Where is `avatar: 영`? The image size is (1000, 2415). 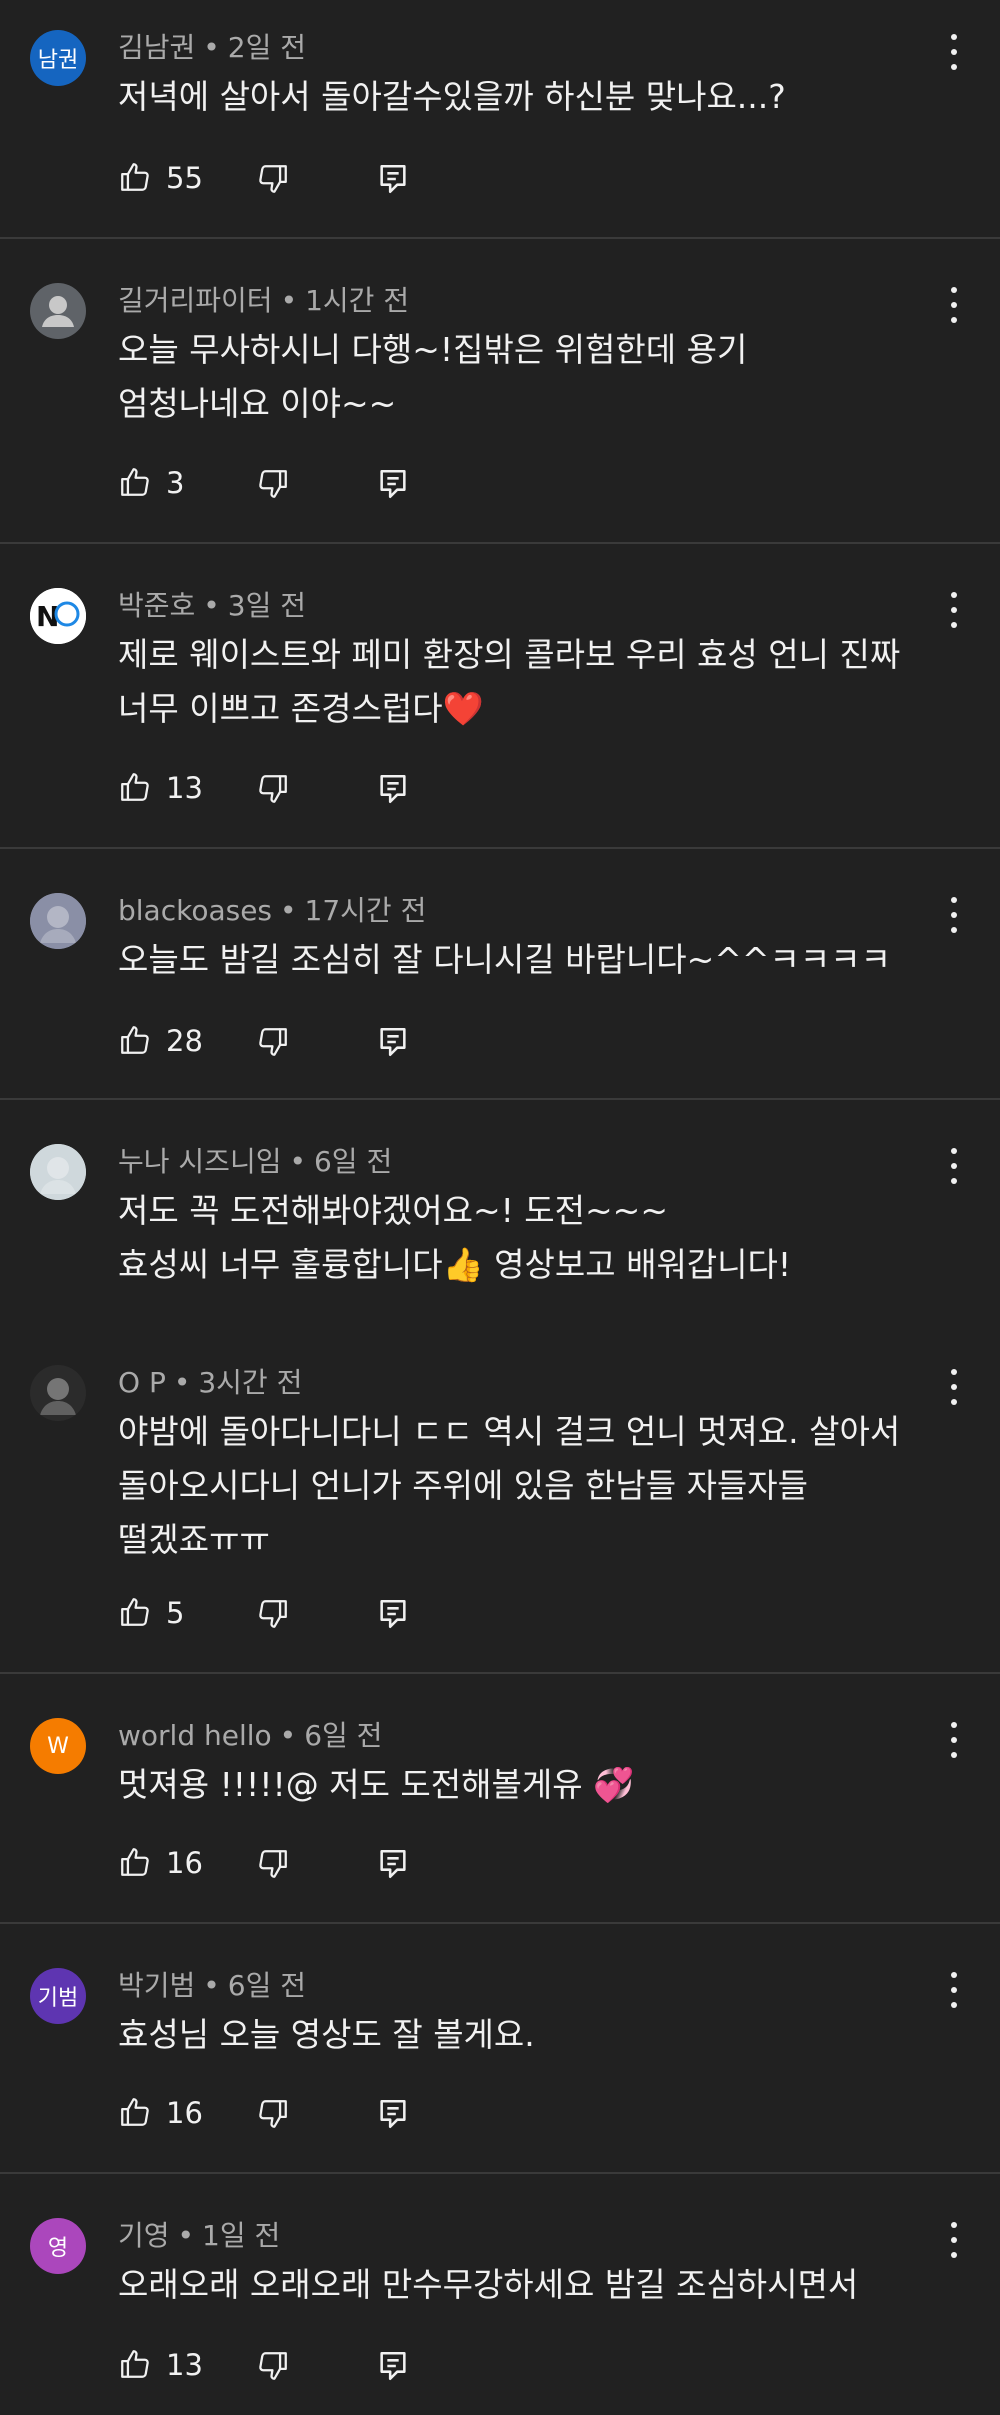 avatar: 영 is located at coordinates (58, 2246).